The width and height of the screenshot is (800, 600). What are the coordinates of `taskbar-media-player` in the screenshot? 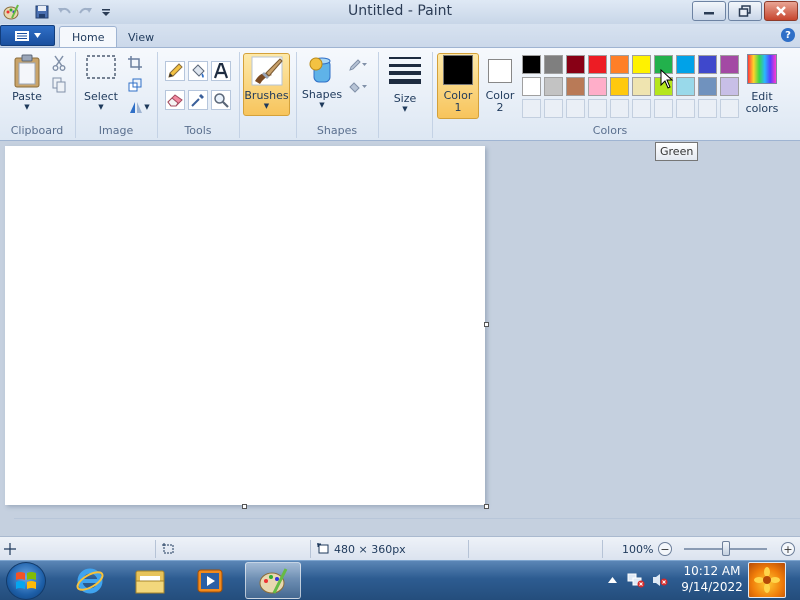 It's located at (210, 580).